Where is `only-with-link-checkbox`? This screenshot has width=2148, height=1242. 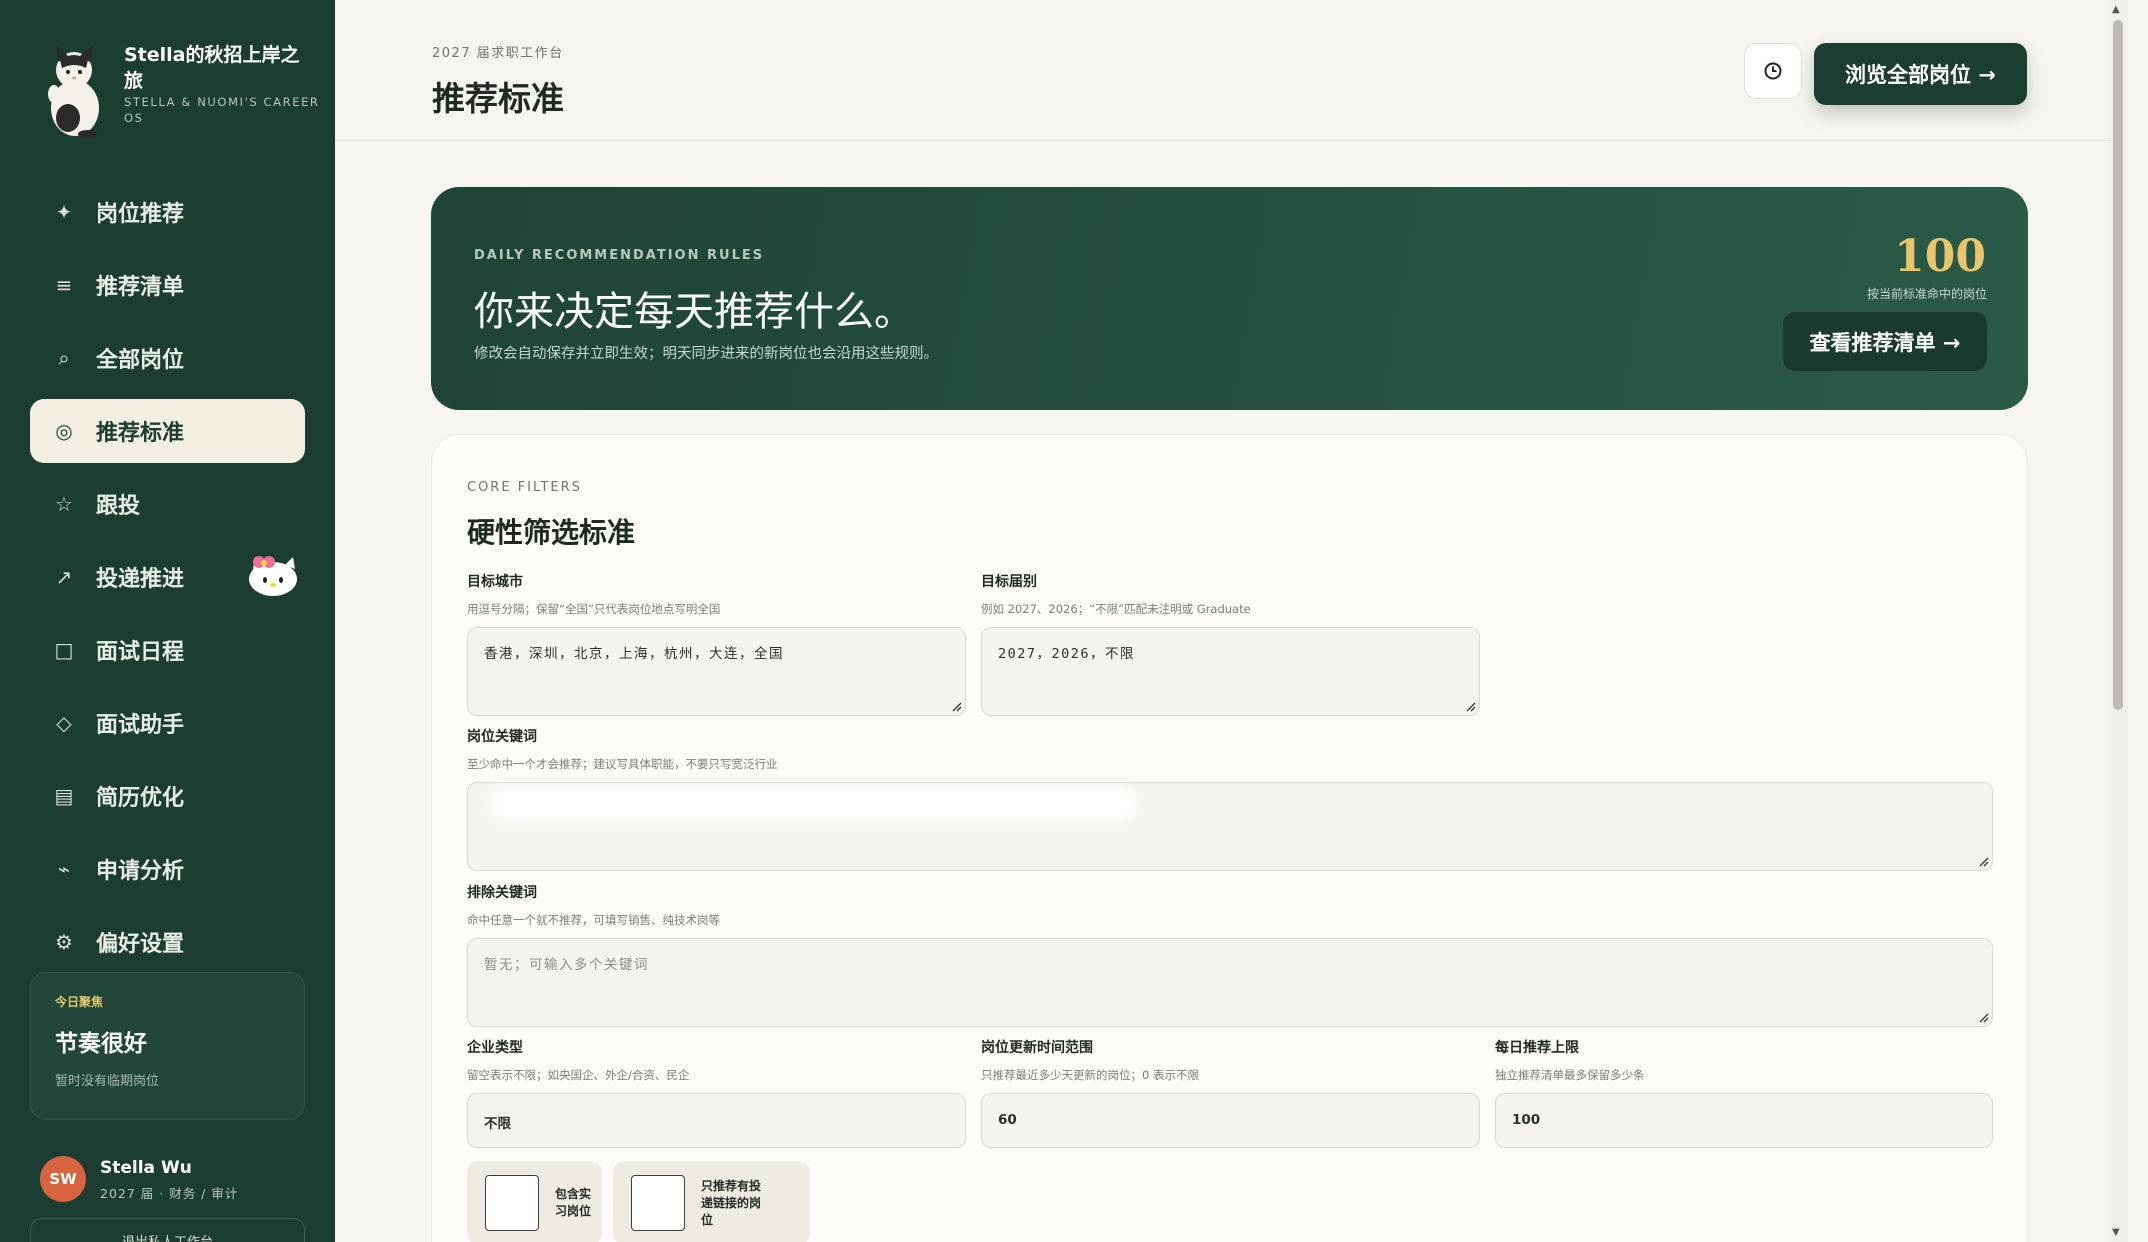 only-with-link-checkbox is located at coordinates (658, 1203).